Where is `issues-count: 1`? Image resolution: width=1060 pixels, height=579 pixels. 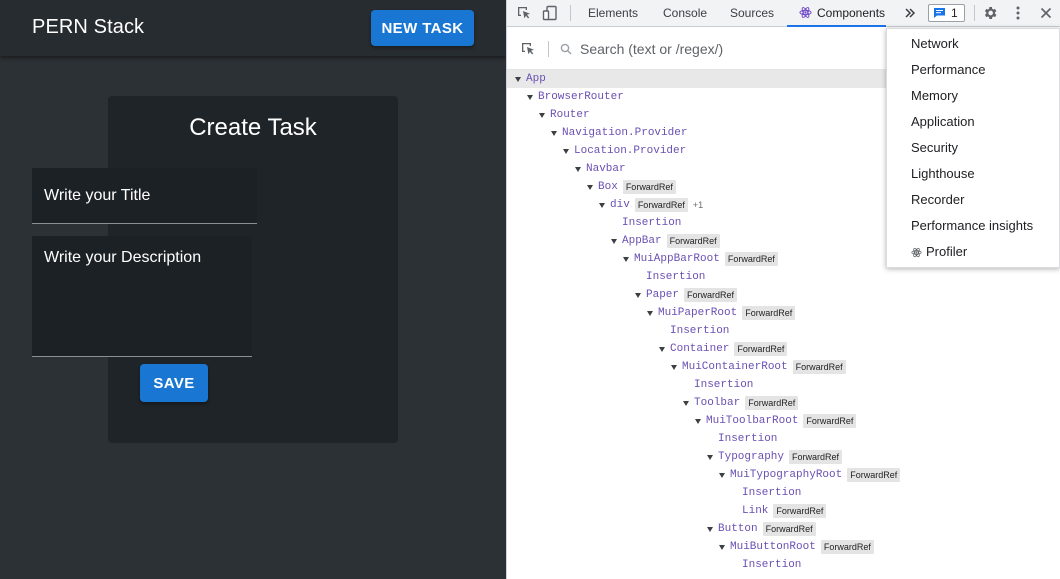
issues-count: 1 is located at coordinates (954, 13).